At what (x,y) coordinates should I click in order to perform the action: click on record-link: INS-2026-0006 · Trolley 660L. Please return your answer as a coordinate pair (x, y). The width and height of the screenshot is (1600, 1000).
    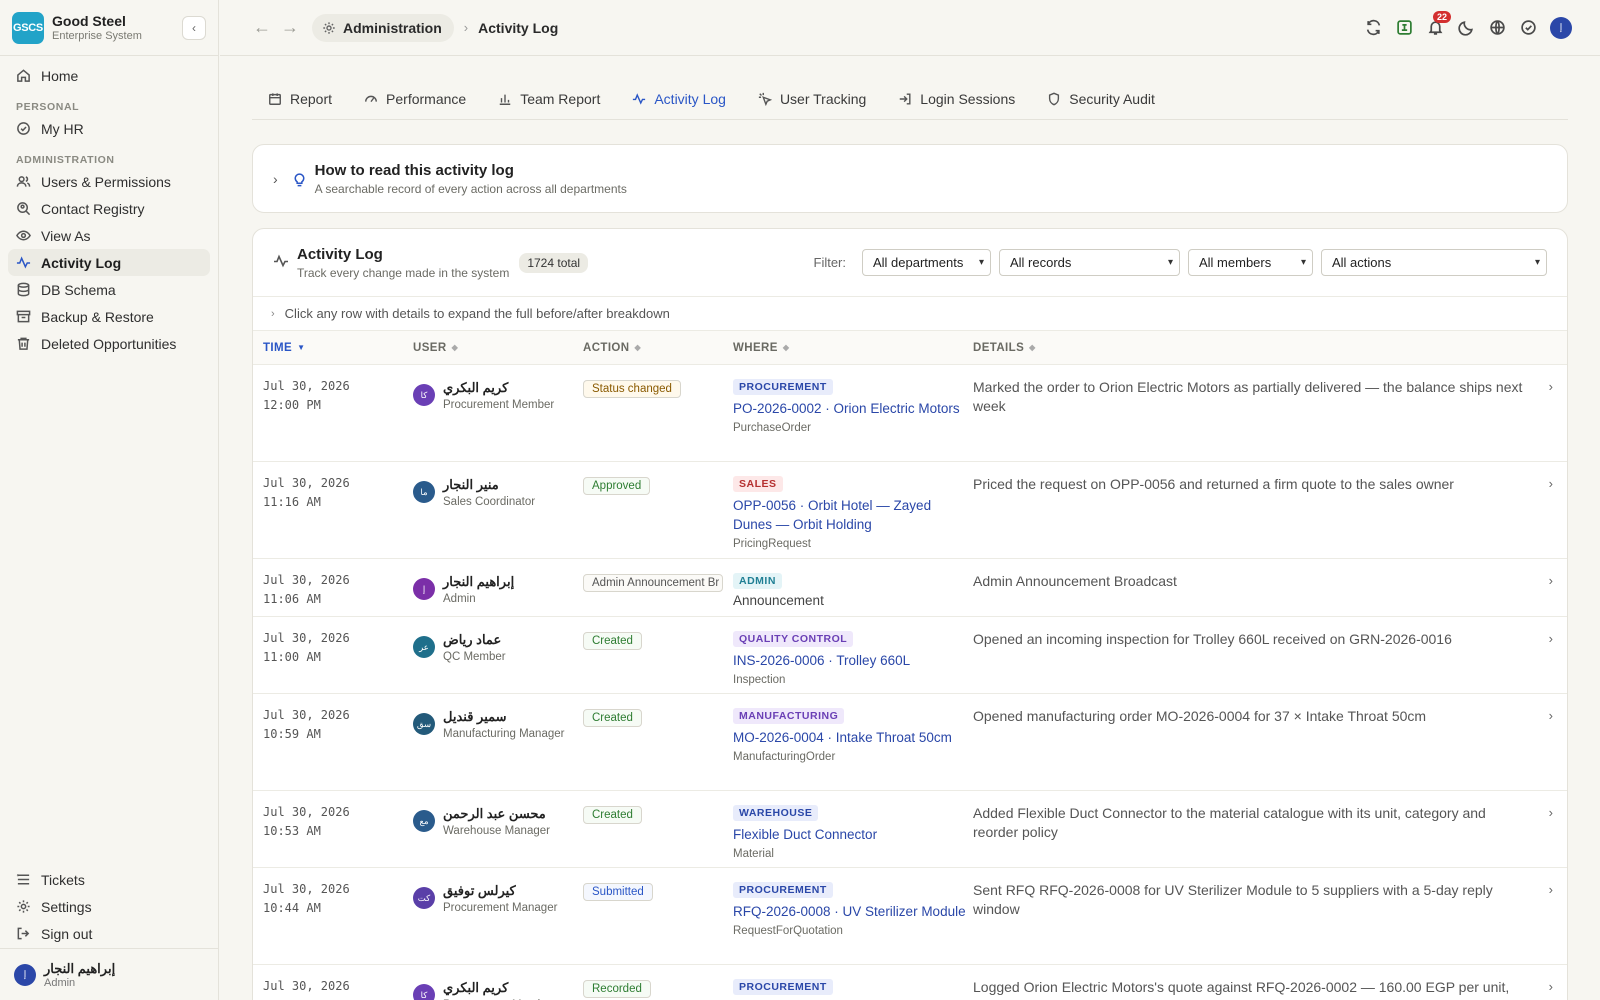
    Looking at the image, I should click on (853, 660).